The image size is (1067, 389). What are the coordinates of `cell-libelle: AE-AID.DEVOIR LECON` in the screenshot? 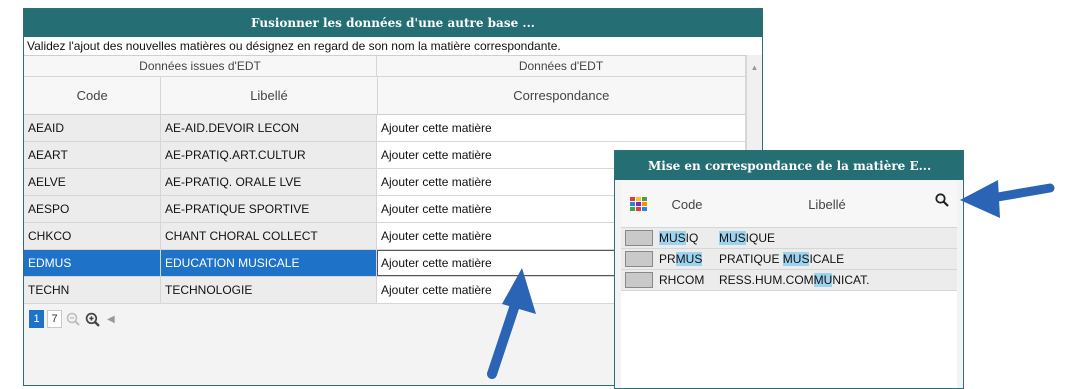 It's located at (269, 128).